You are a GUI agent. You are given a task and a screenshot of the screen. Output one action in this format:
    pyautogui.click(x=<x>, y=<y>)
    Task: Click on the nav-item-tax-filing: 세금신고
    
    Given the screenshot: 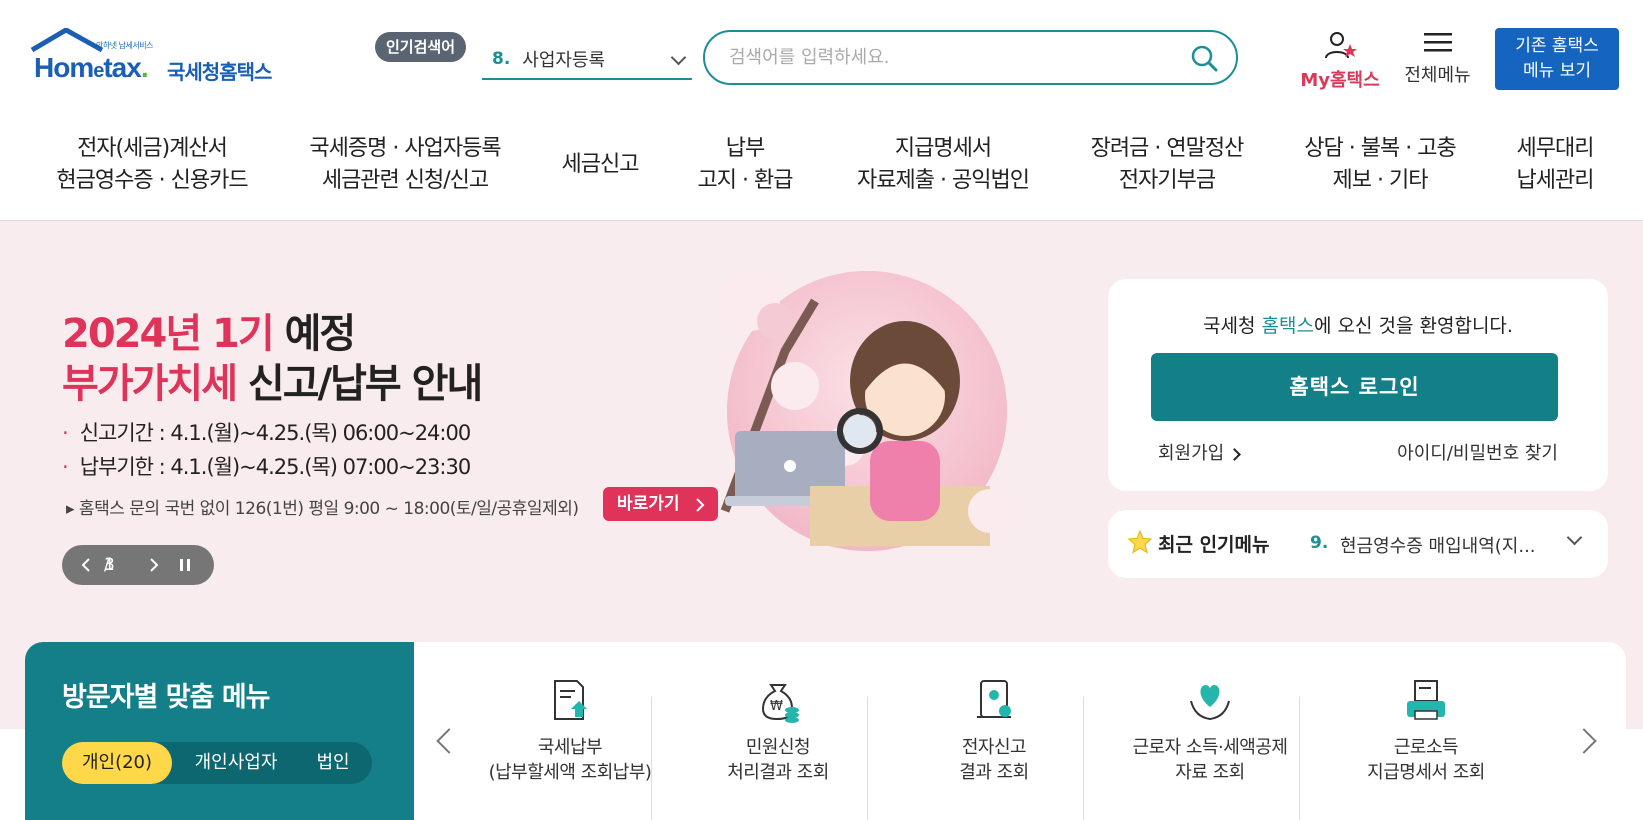 What is the action you would take?
    pyautogui.click(x=600, y=165)
    